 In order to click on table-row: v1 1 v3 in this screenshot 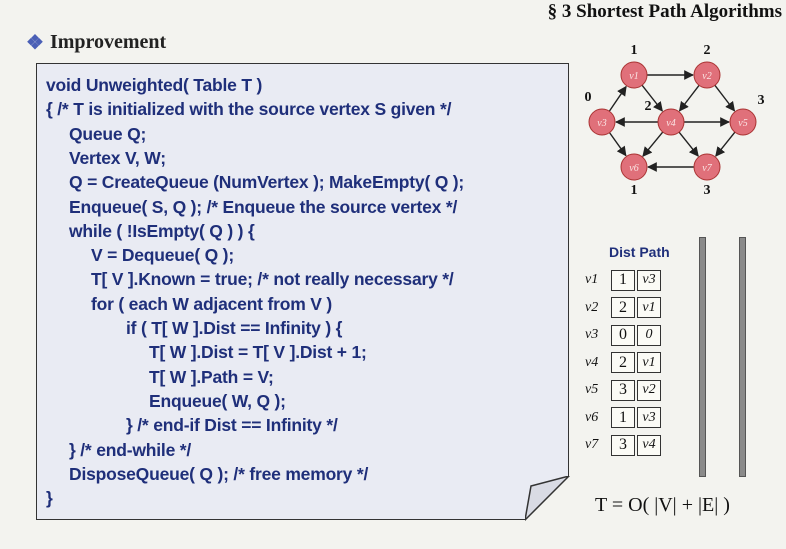, I will do `click(623, 280)`.